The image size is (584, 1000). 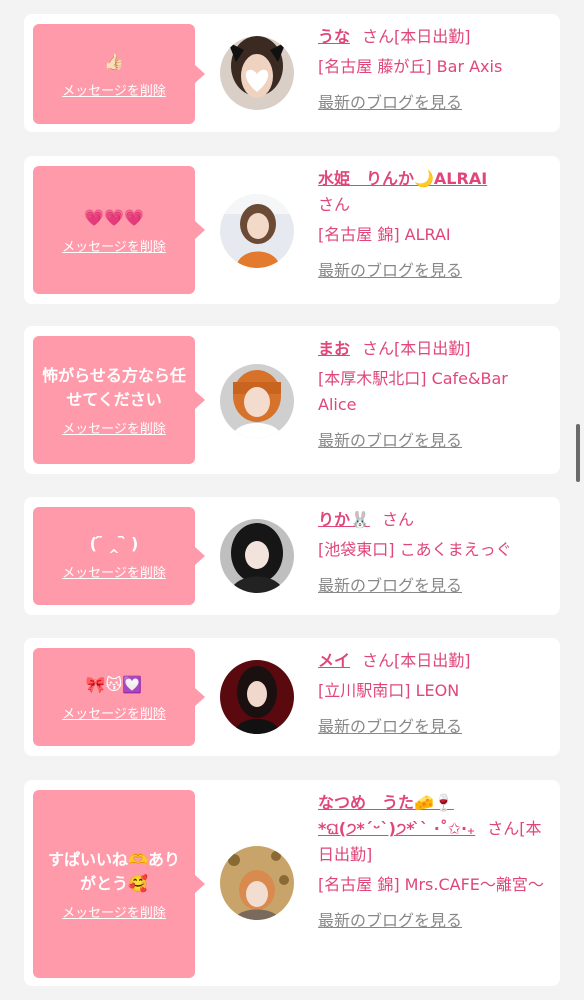 I want to click on message-text: 💗💗💗, so click(x=114, y=217).